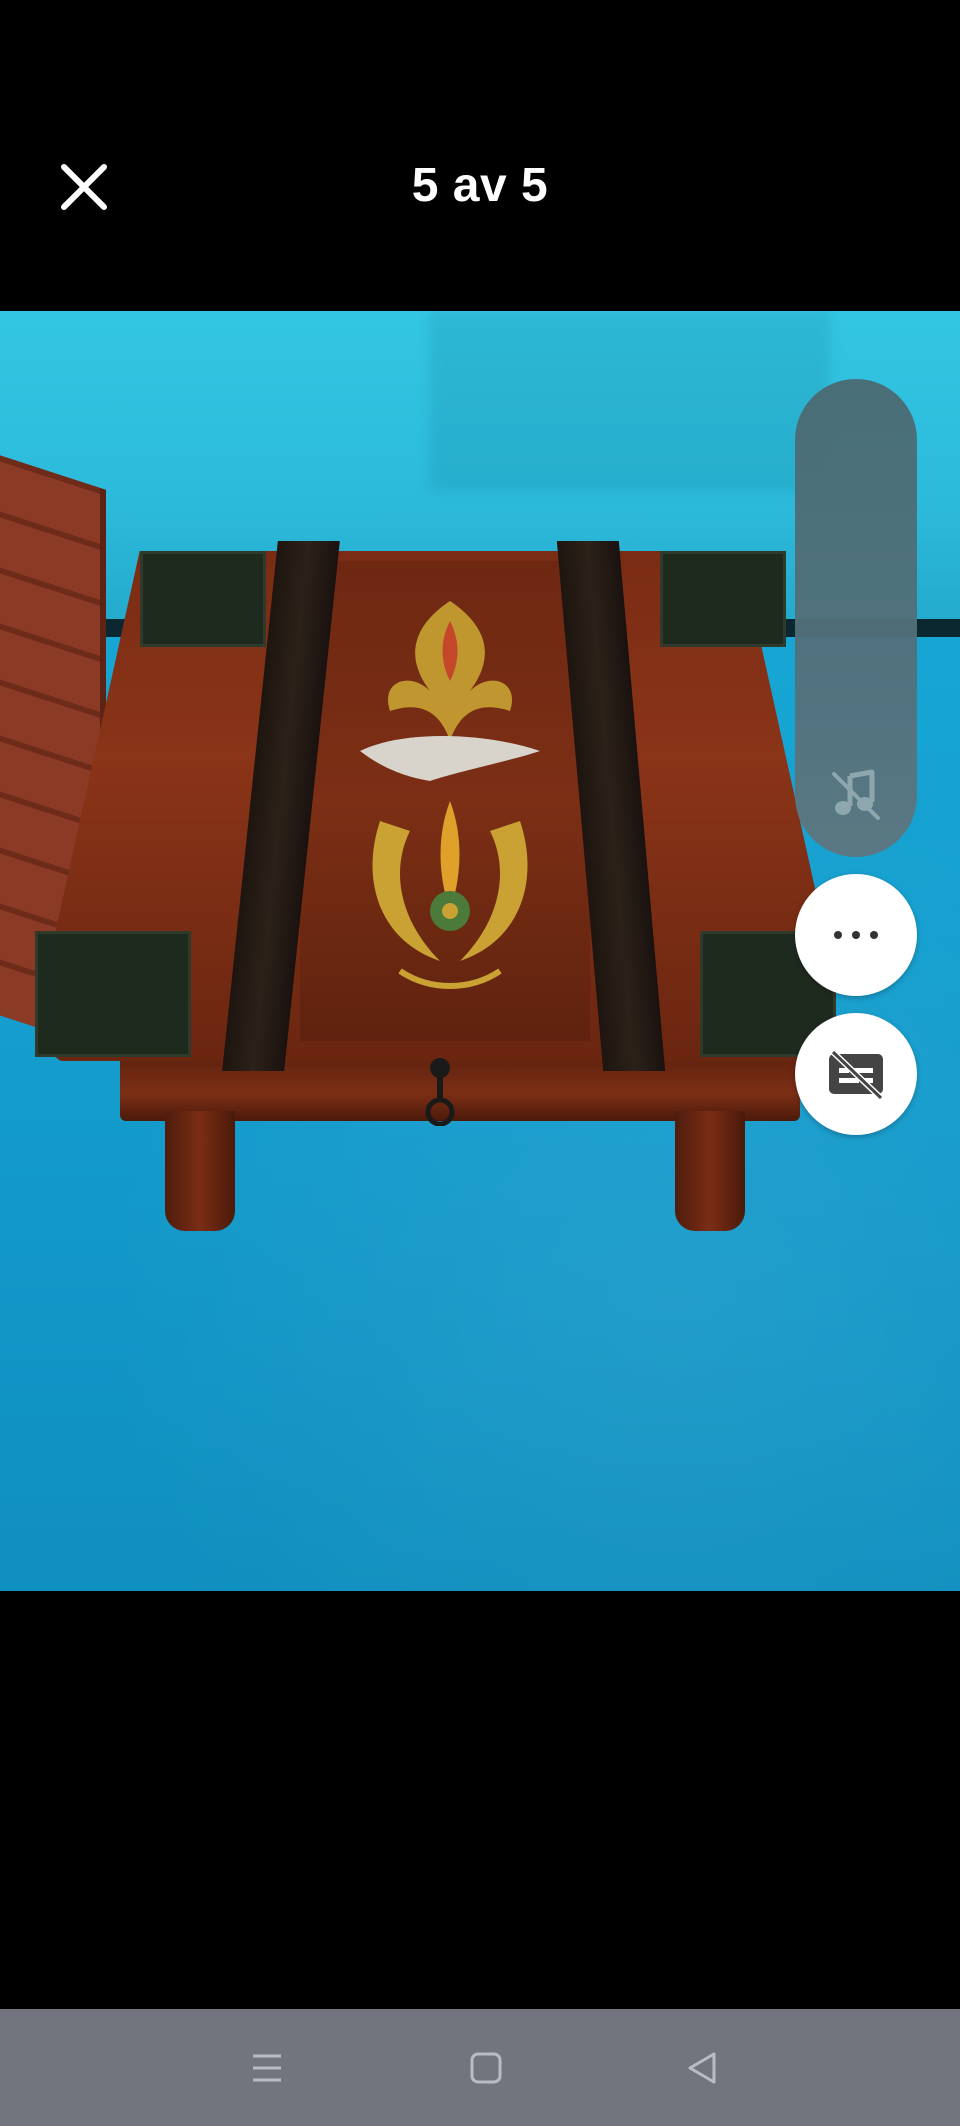 The image size is (960, 2126). I want to click on menu-icon, so click(267, 2068).